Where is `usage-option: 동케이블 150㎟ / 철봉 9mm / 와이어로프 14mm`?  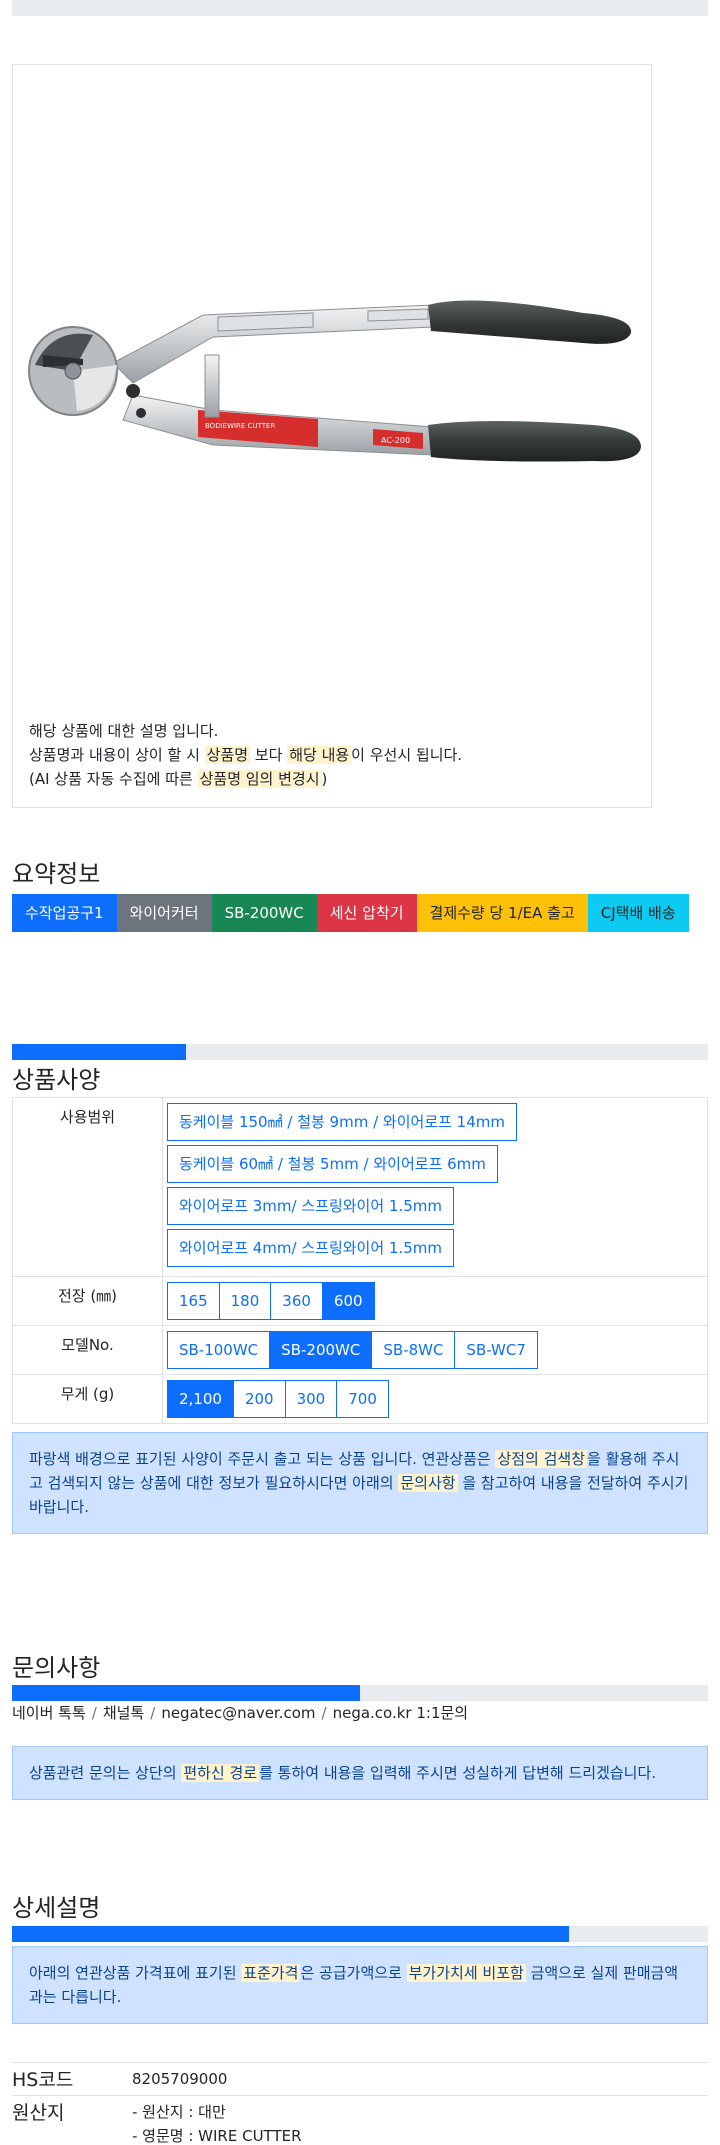
usage-option: 동케이블 150㎟ / 철봉 9mm / 와이어로프 14mm is located at coordinates (342, 1122).